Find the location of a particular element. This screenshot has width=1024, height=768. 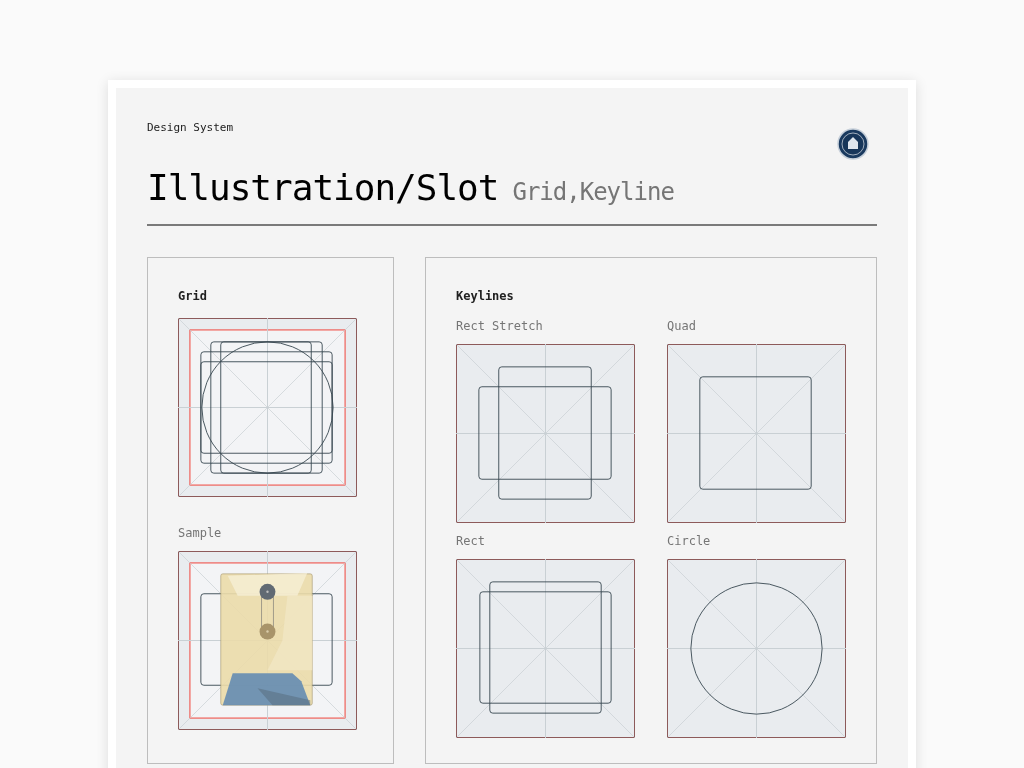

page-title: Illustration/Slot is located at coordinates (323, 188).